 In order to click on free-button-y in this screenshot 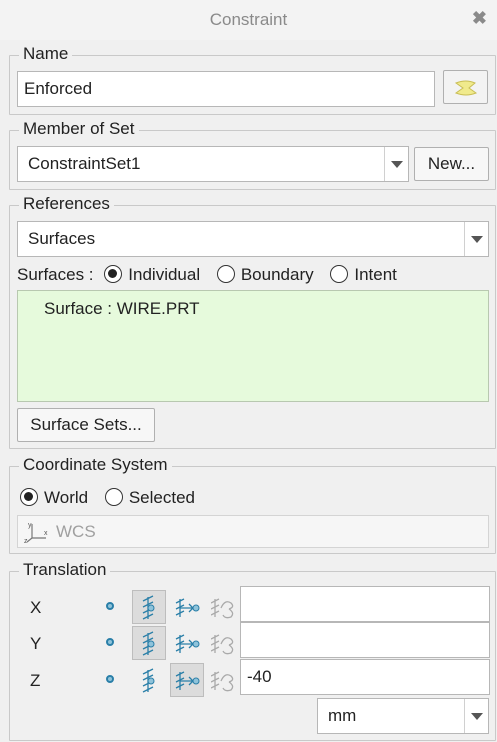, I will do `click(149, 643)`.